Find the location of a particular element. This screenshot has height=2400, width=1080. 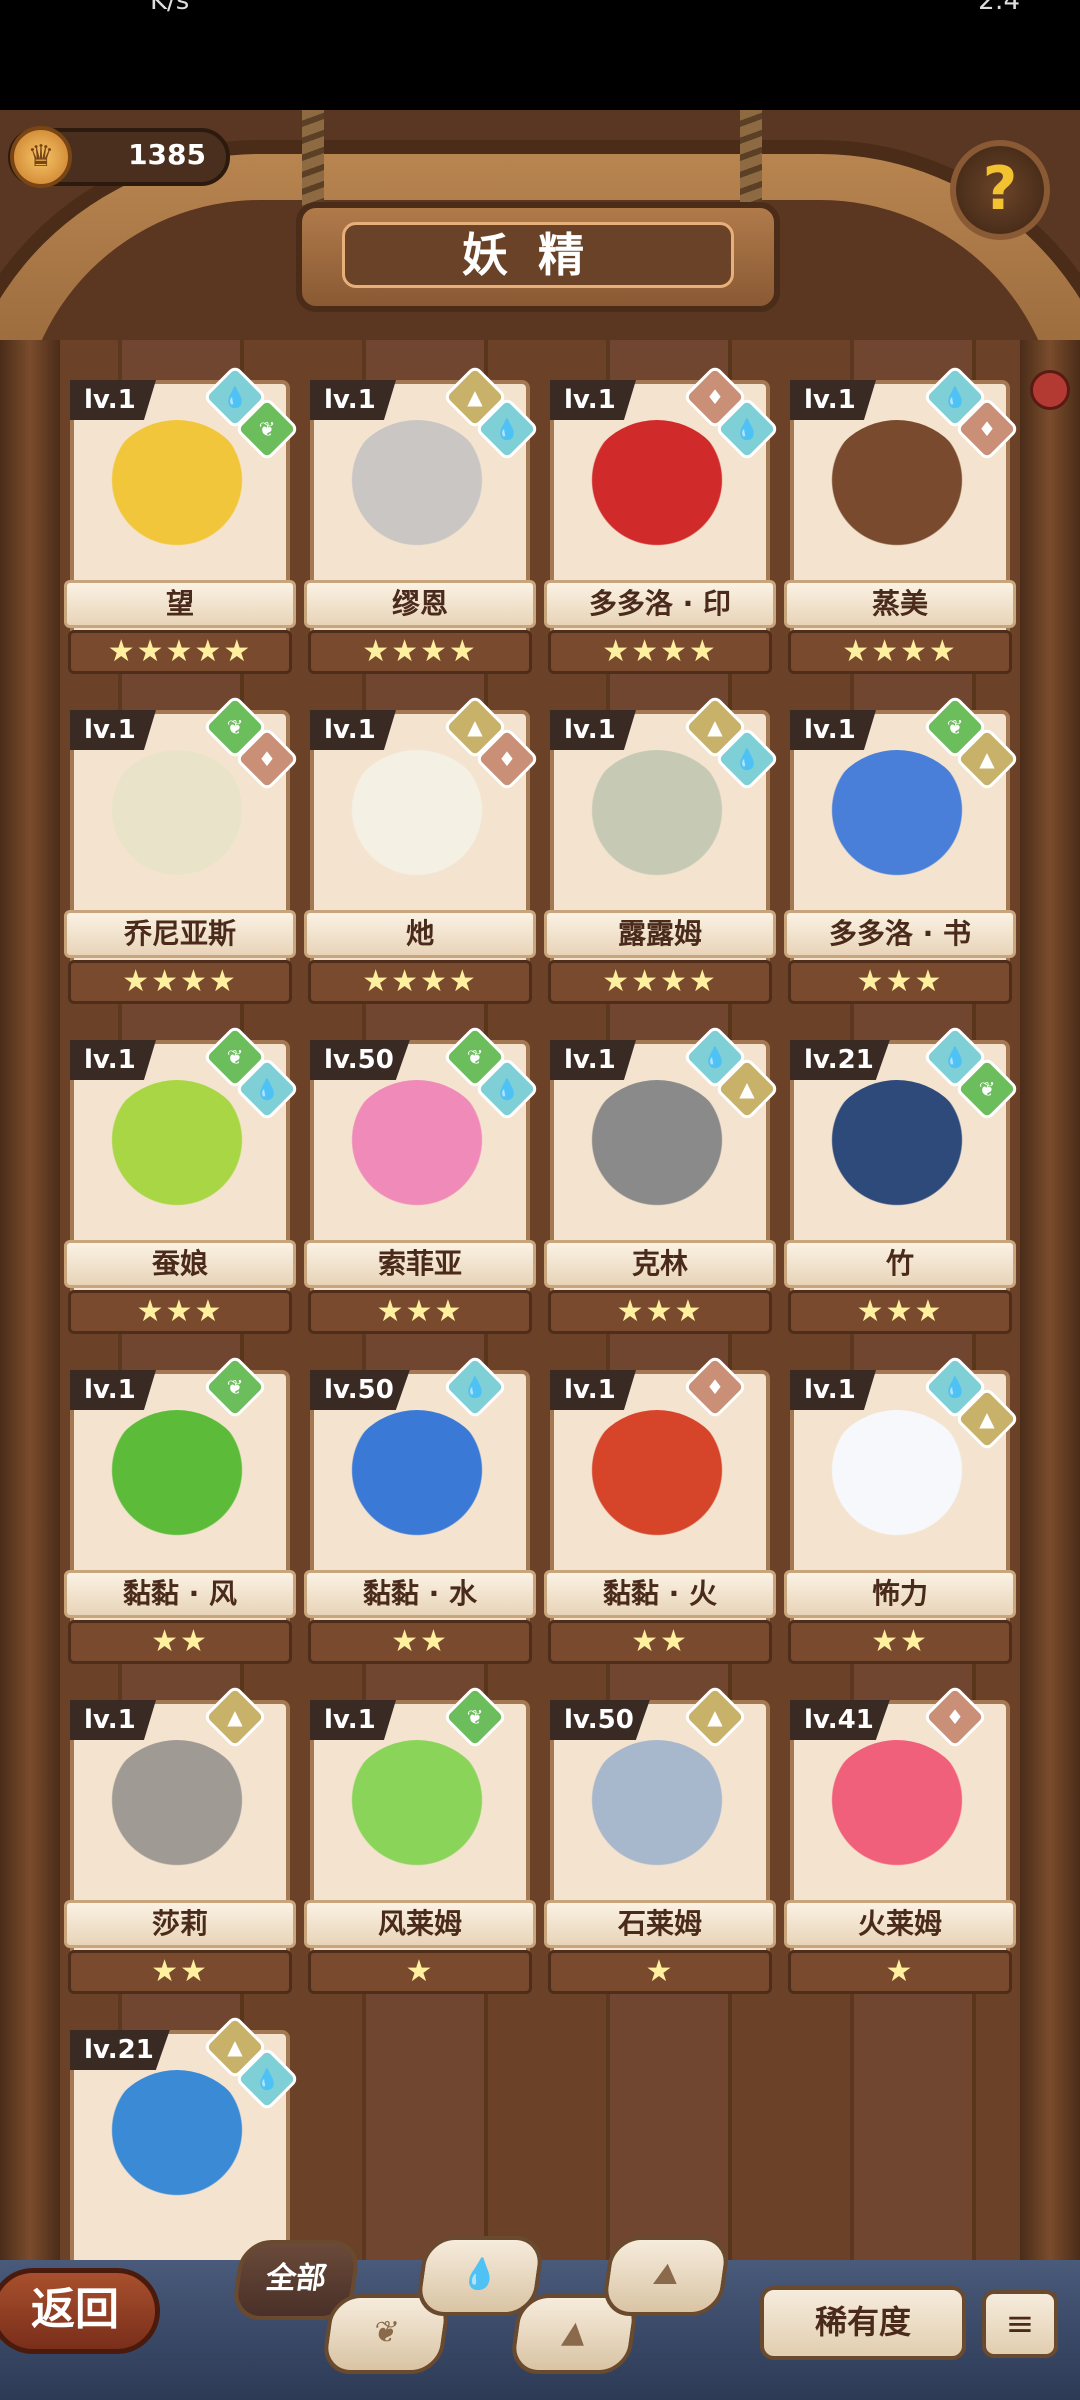

network-speed: K/s is located at coordinates (170, 8).